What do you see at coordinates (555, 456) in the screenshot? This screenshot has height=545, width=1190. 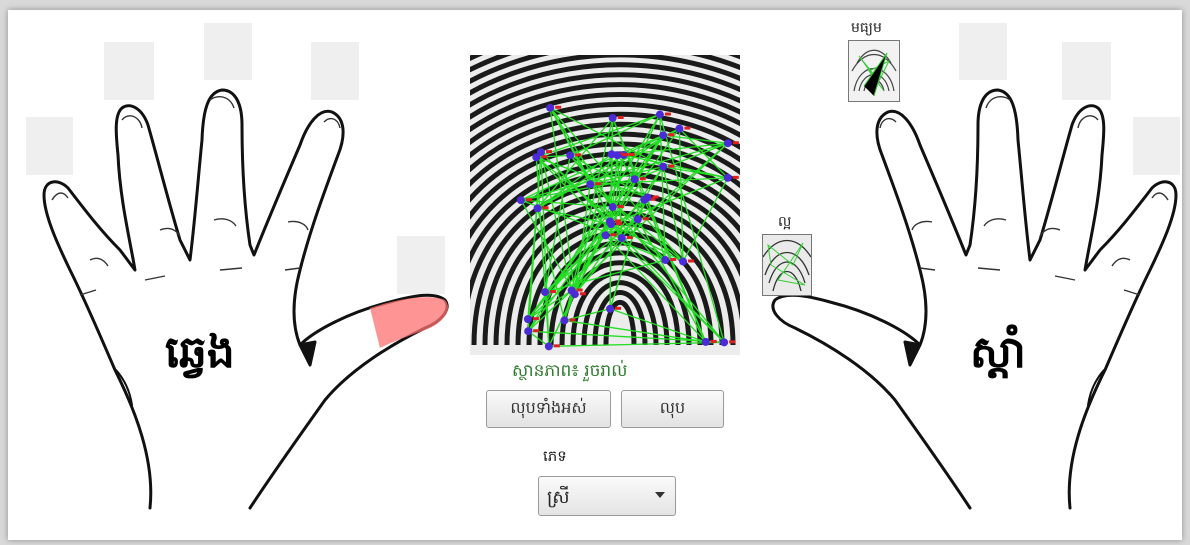 I see `gender-label: ភេទ` at bounding box center [555, 456].